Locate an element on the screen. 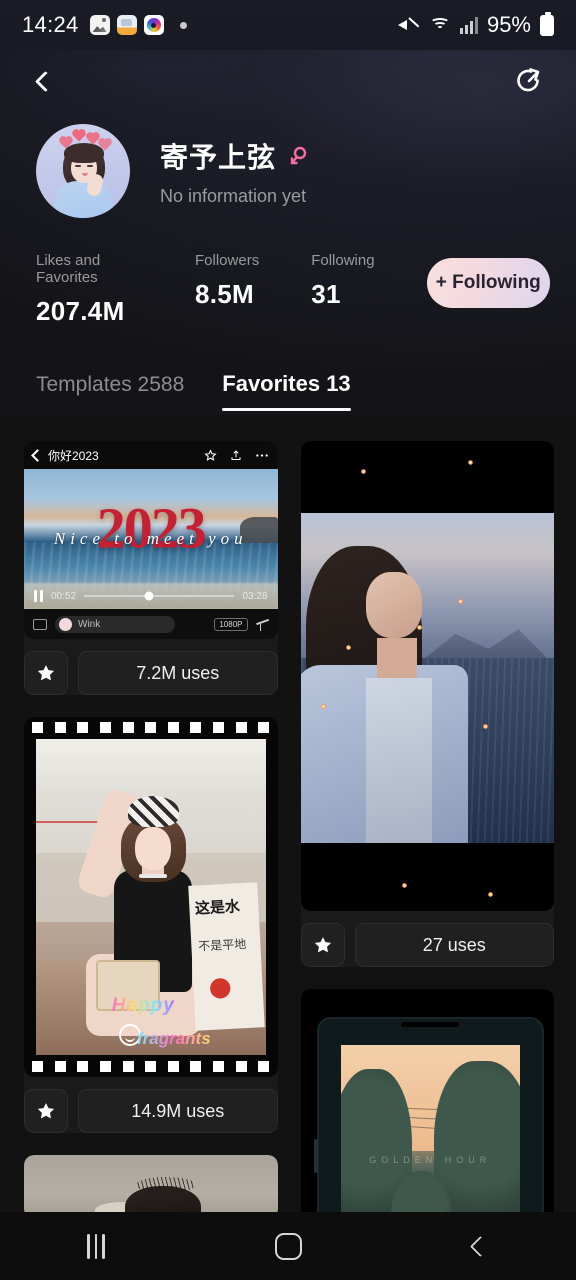 This screenshot has width=576, height=1280. back-chevron-icon is located at coordinates (45, 81).